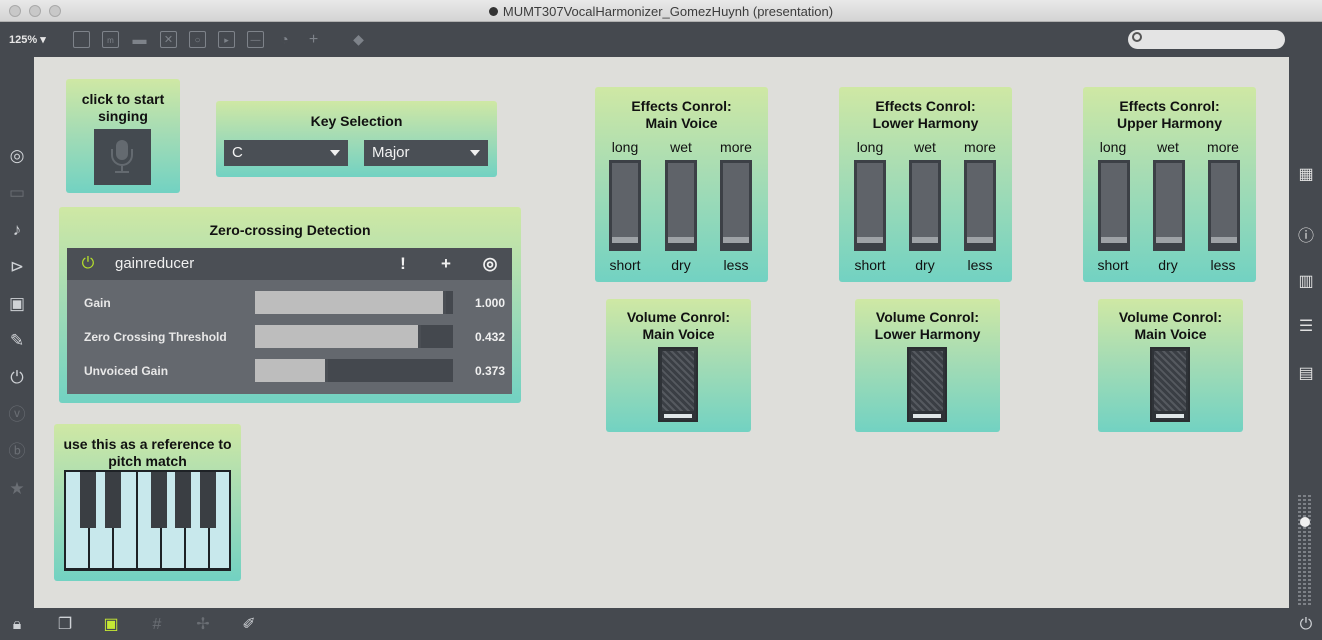 The image size is (1322, 640). I want to click on bottom-toolbar: 🔒︎ ❐ ▣ # ✢ ✐ ⏻, so click(661, 624).